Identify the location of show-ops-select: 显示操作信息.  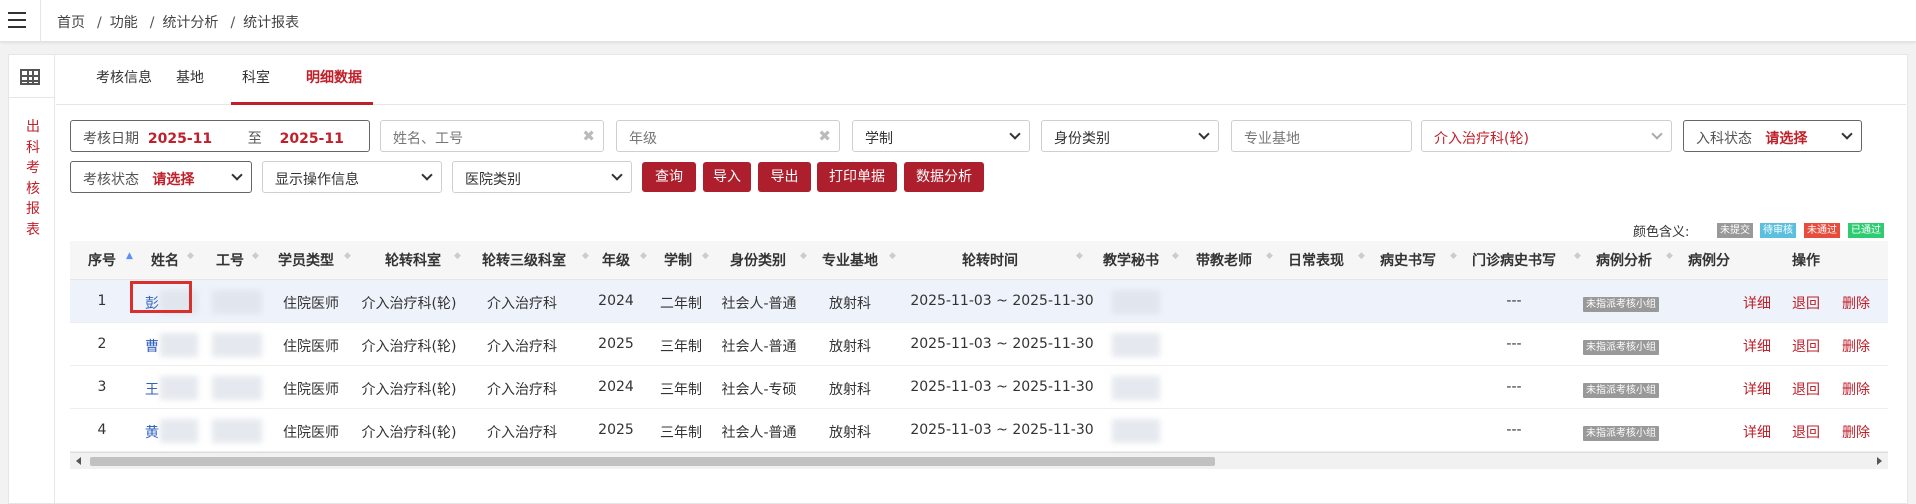
(352, 177).